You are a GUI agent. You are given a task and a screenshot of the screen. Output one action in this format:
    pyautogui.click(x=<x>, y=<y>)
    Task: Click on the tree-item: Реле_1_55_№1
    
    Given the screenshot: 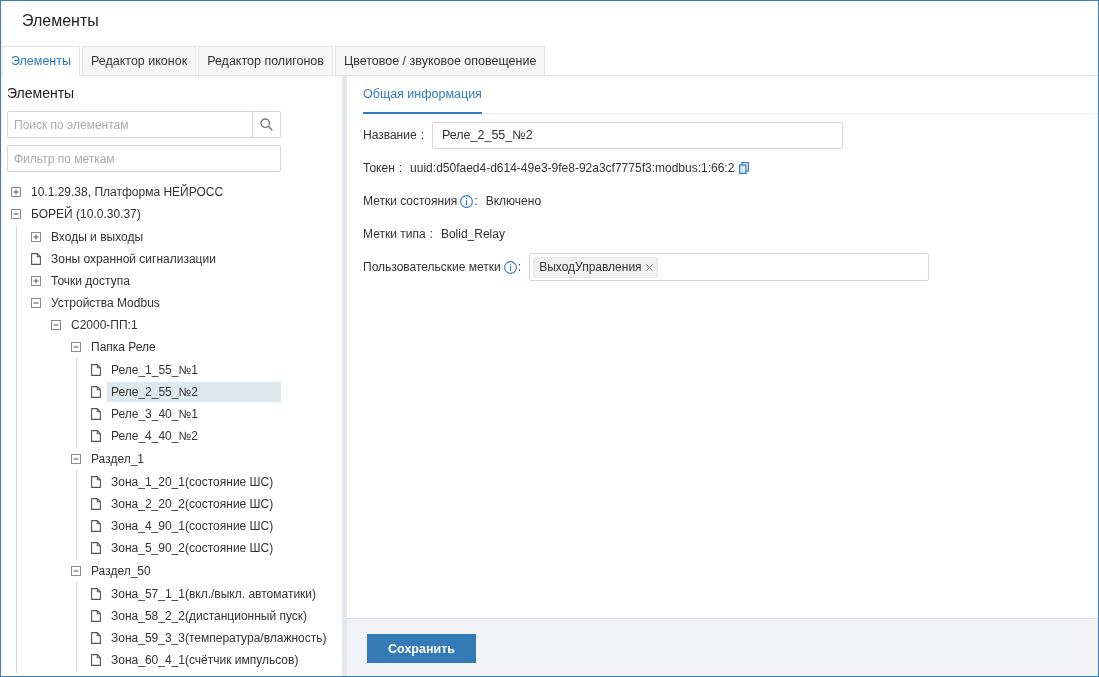 What is the action you would take?
    pyautogui.click(x=194, y=370)
    